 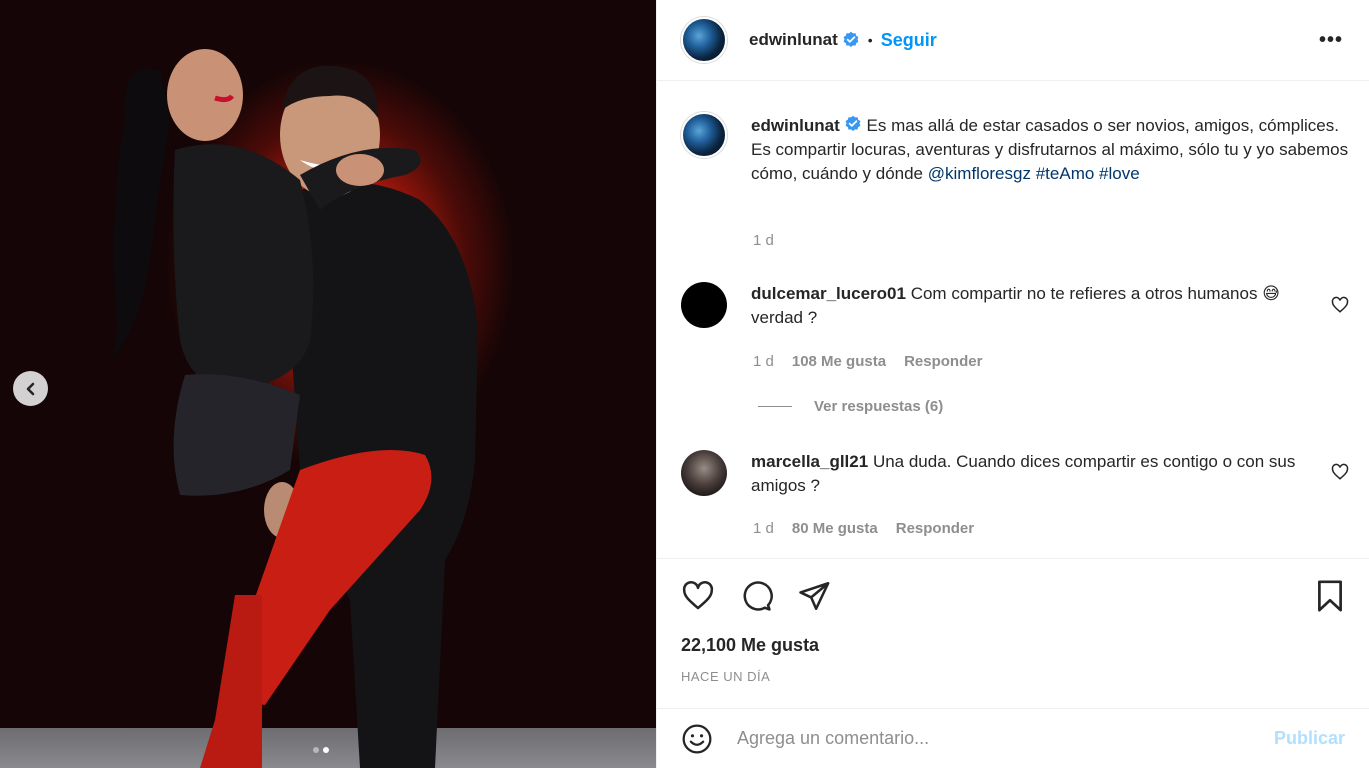 I want to click on comment-emoji: 😅, so click(x=1271, y=293).